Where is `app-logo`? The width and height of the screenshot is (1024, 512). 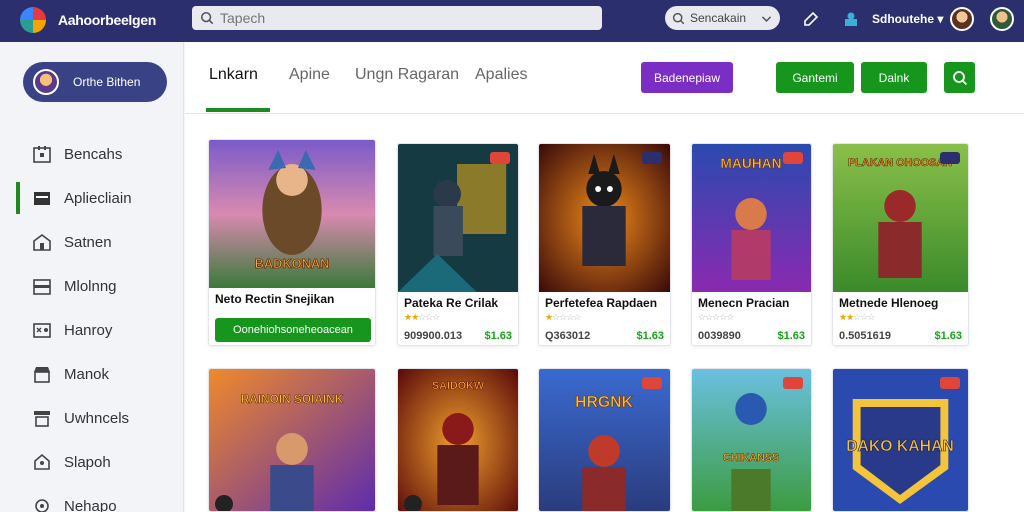 app-logo is located at coordinates (33, 20).